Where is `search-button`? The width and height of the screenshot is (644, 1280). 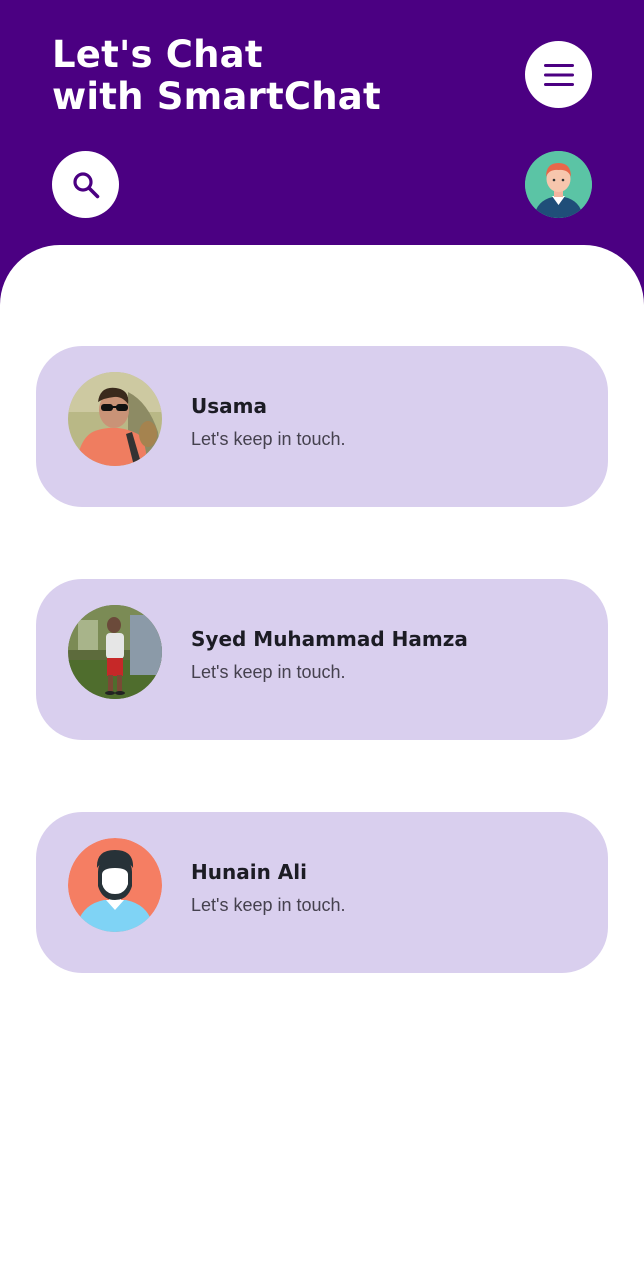 search-button is located at coordinates (85, 184).